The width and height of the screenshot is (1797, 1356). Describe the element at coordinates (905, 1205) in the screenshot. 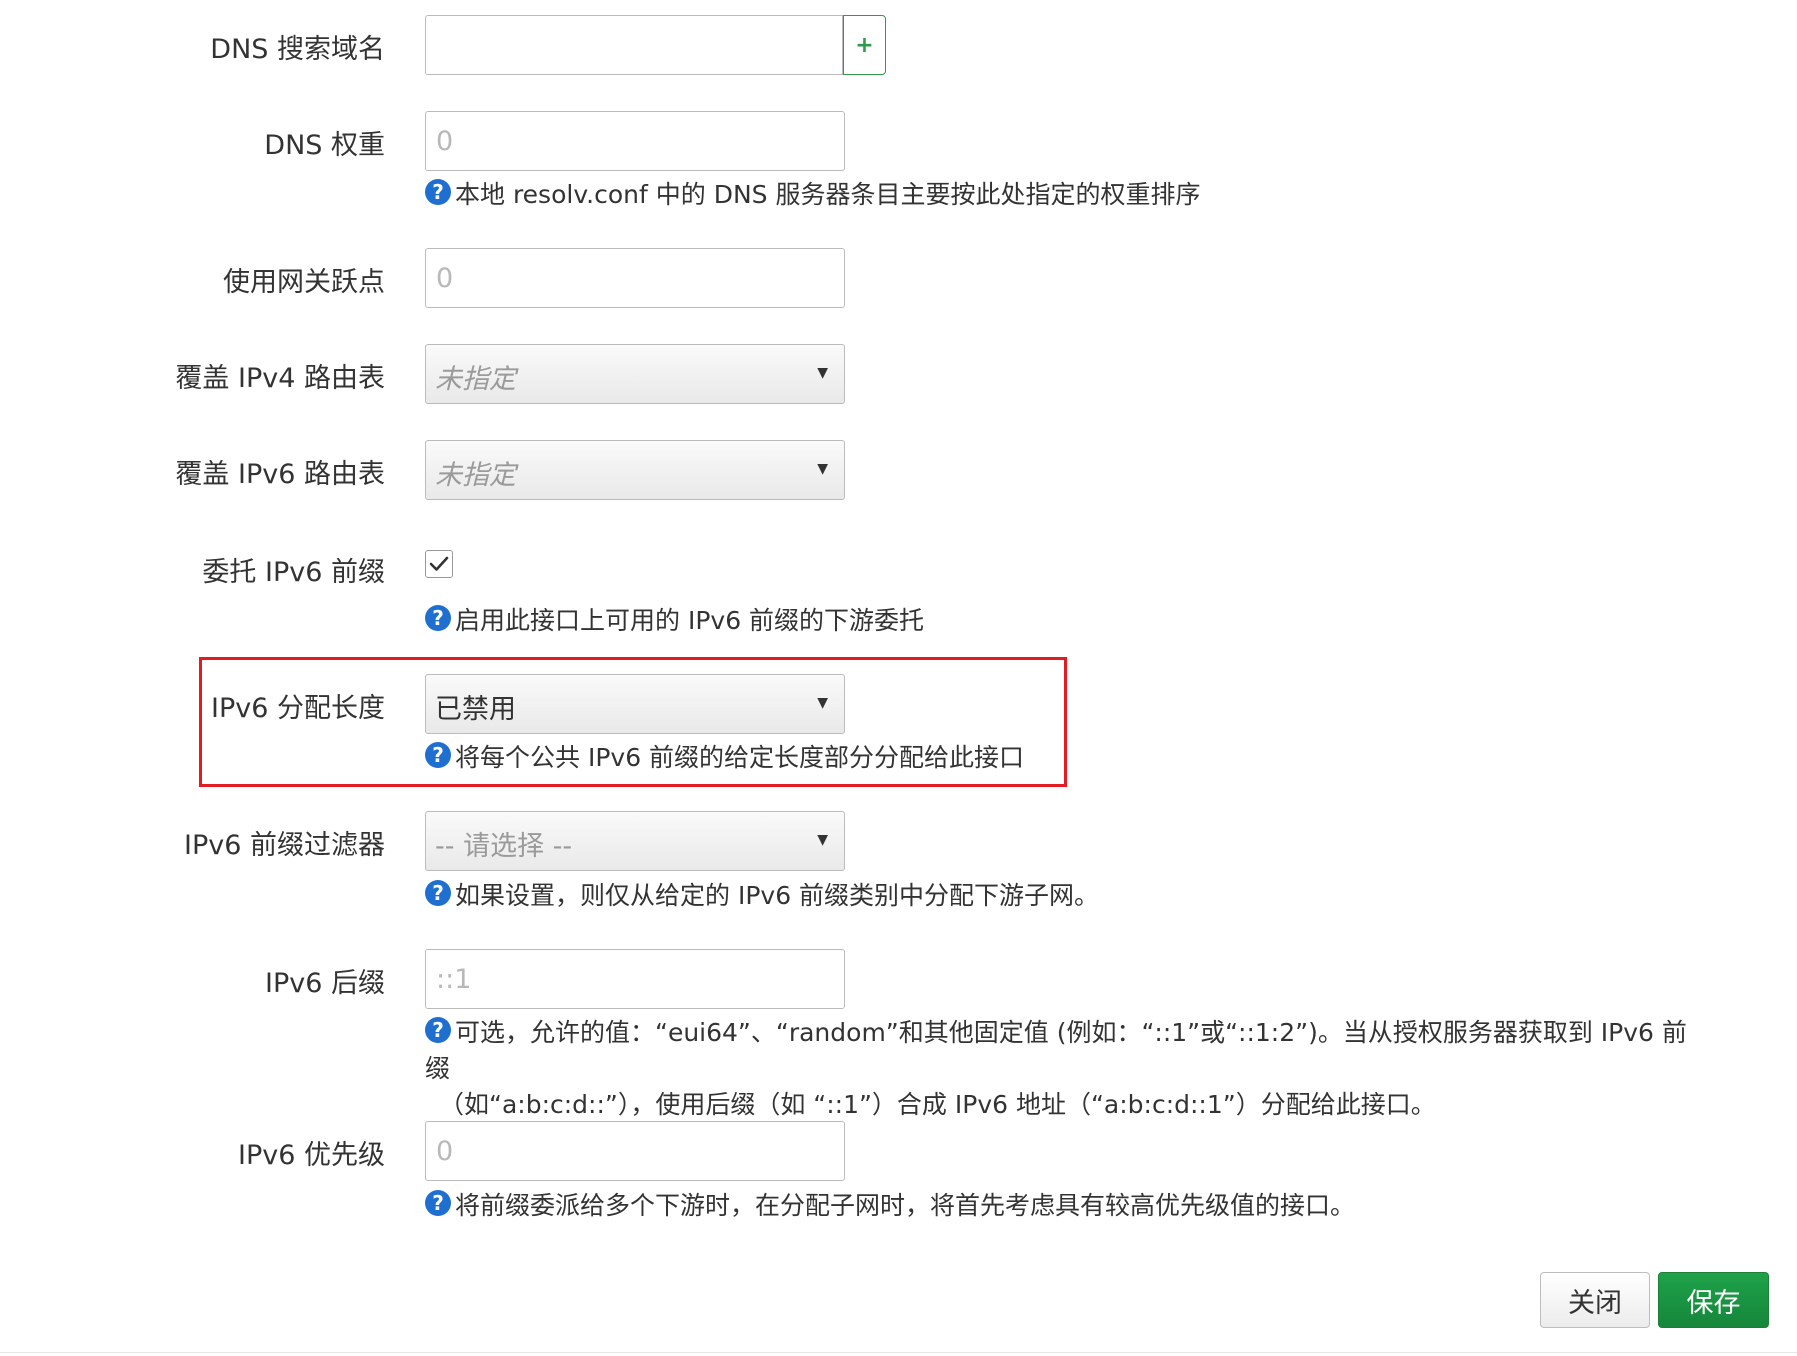

I see `ip6weight-help-text: 将前缀委派给多个下游时，在分配子网时，将首先考虑具有较高优先级值的接口。` at that location.